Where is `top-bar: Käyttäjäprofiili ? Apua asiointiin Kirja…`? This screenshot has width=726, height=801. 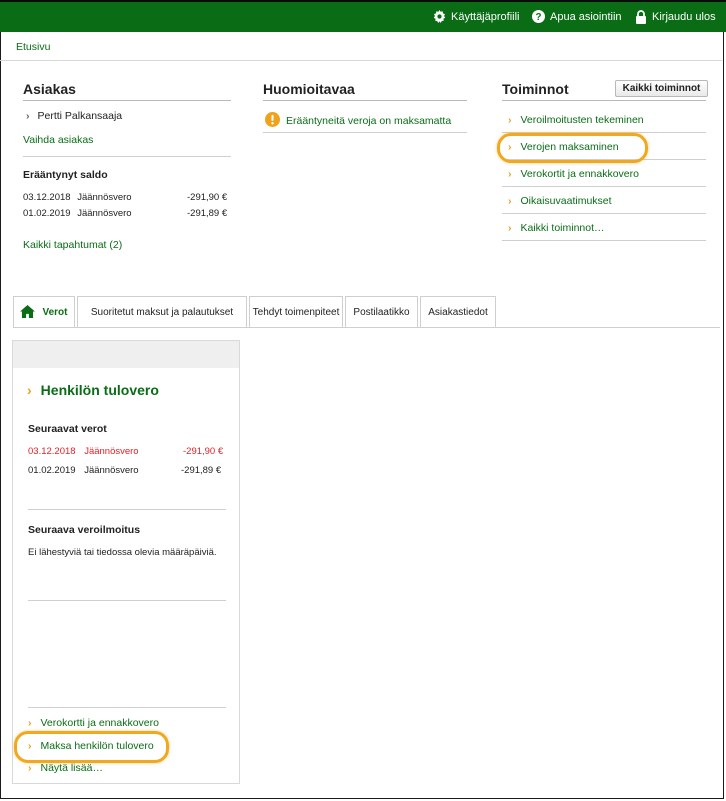
top-bar: Käyttäjäprofiili ? Apua asiointiin Kirja… is located at coordinates (363, 16).